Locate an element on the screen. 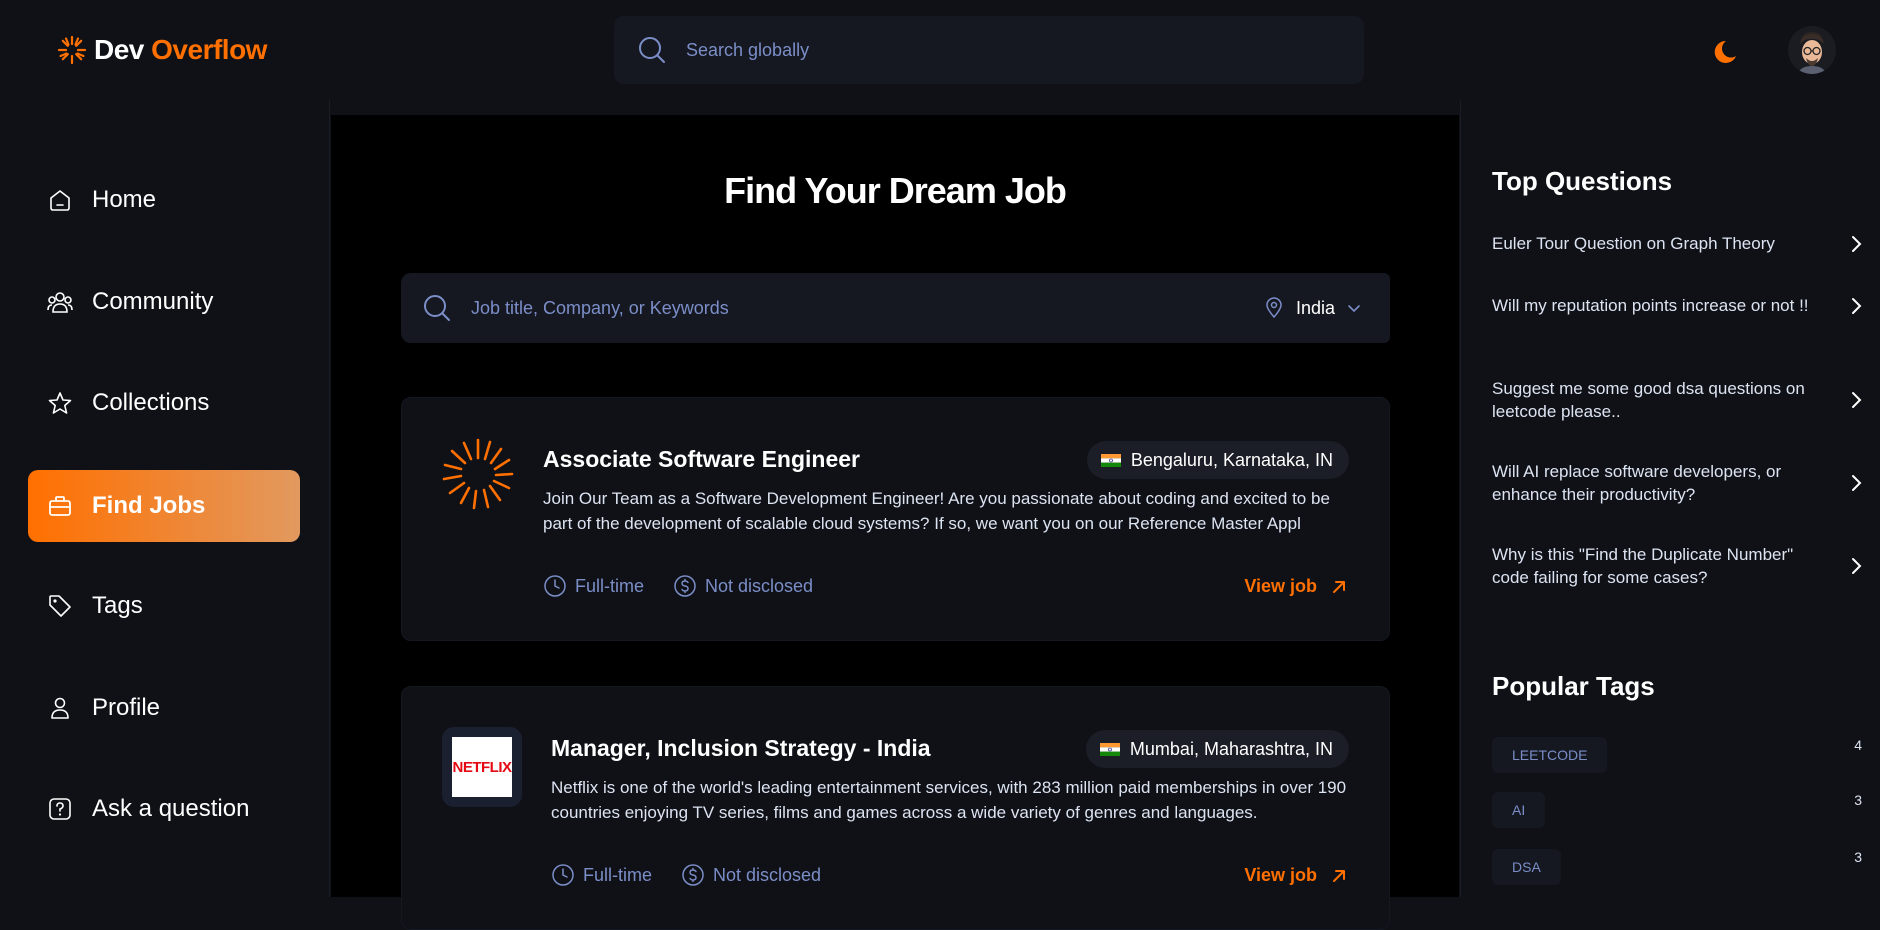 The height and width of the screenshot is (930, 1880). avatar-image is located at coordinates (1812, 50).